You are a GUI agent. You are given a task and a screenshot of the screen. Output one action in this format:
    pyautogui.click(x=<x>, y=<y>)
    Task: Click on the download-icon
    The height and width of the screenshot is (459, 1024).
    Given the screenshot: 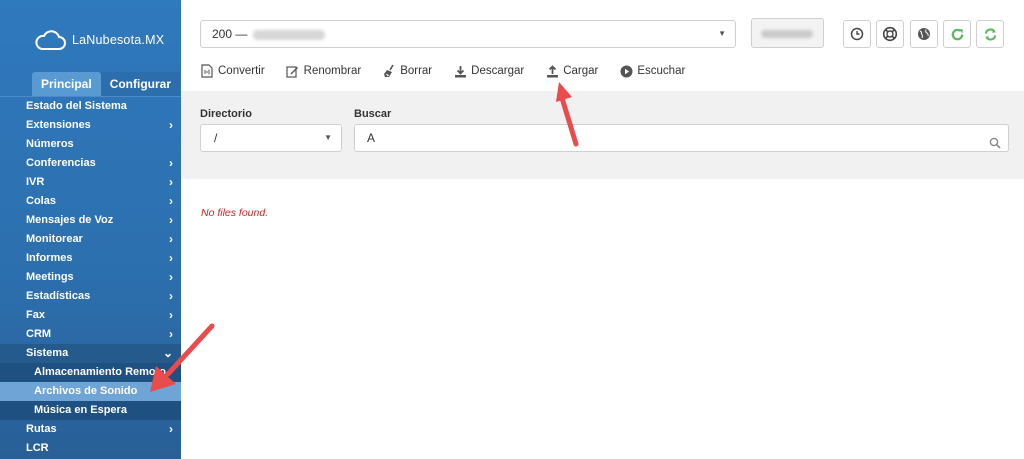 What is the action you would take?
    pyautogui.click(x=460, y=71)
    